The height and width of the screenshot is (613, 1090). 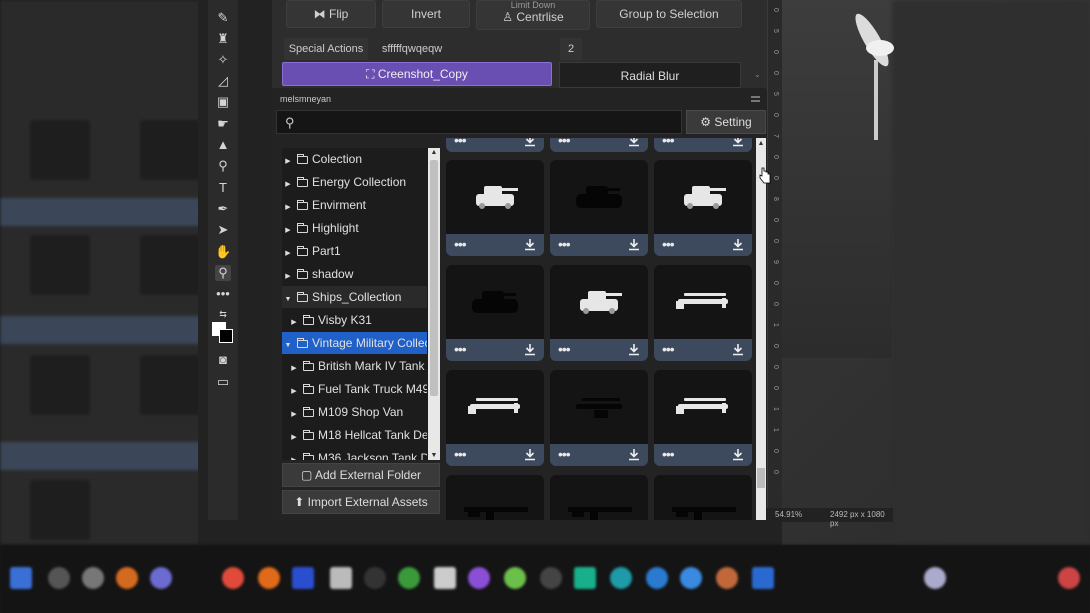 I want to click on scroll-down-icon: ▼, so click(x=434, y=455).